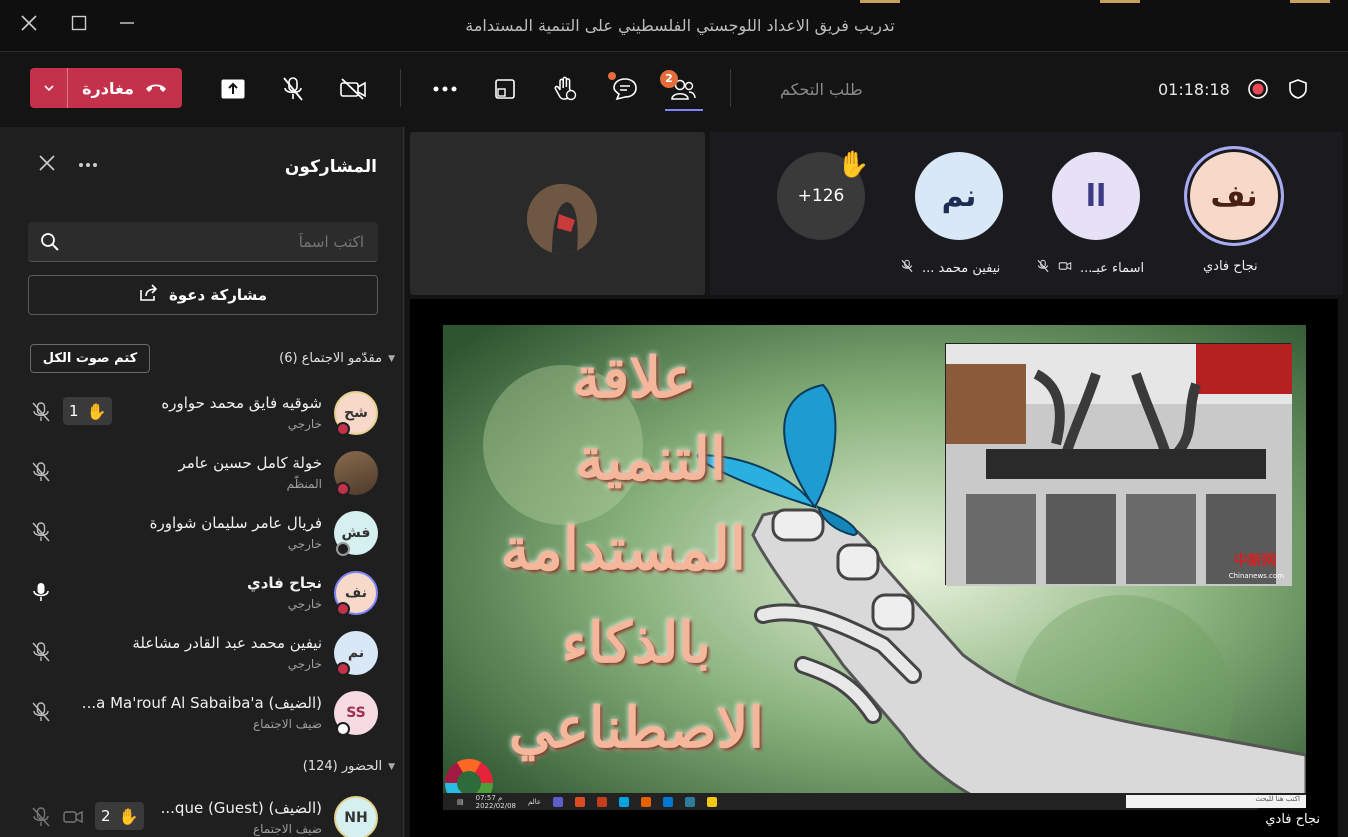  Describe the element at coordinates (202, 474) in the screenshot. I see `participant-row: خولة كامل حسين عامر المنظّم` at that location.